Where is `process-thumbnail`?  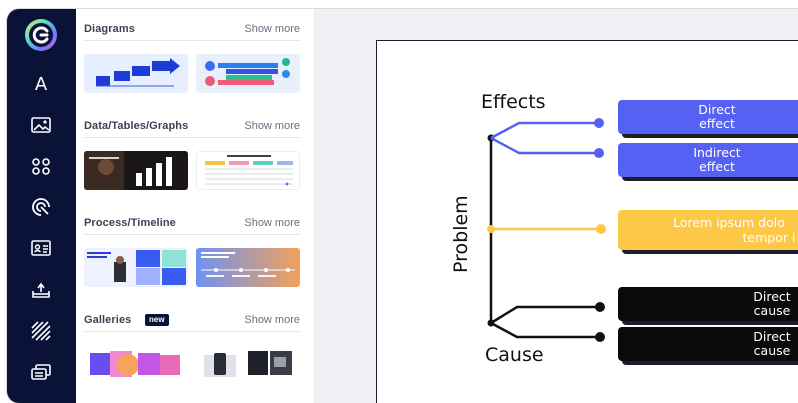 process-thumbnail is located at coordinates (136, 267).